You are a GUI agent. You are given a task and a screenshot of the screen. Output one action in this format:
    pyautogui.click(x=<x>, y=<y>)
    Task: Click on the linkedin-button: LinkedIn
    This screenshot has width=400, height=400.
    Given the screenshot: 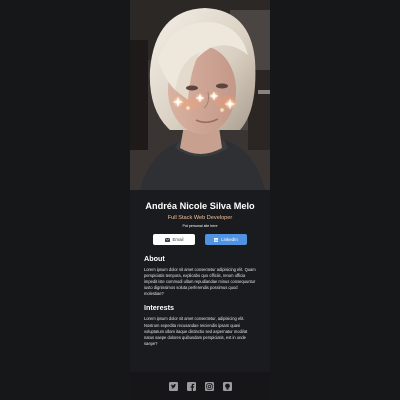 What is the action you would take?
    pyautogui.click(x=226, y=239)
    